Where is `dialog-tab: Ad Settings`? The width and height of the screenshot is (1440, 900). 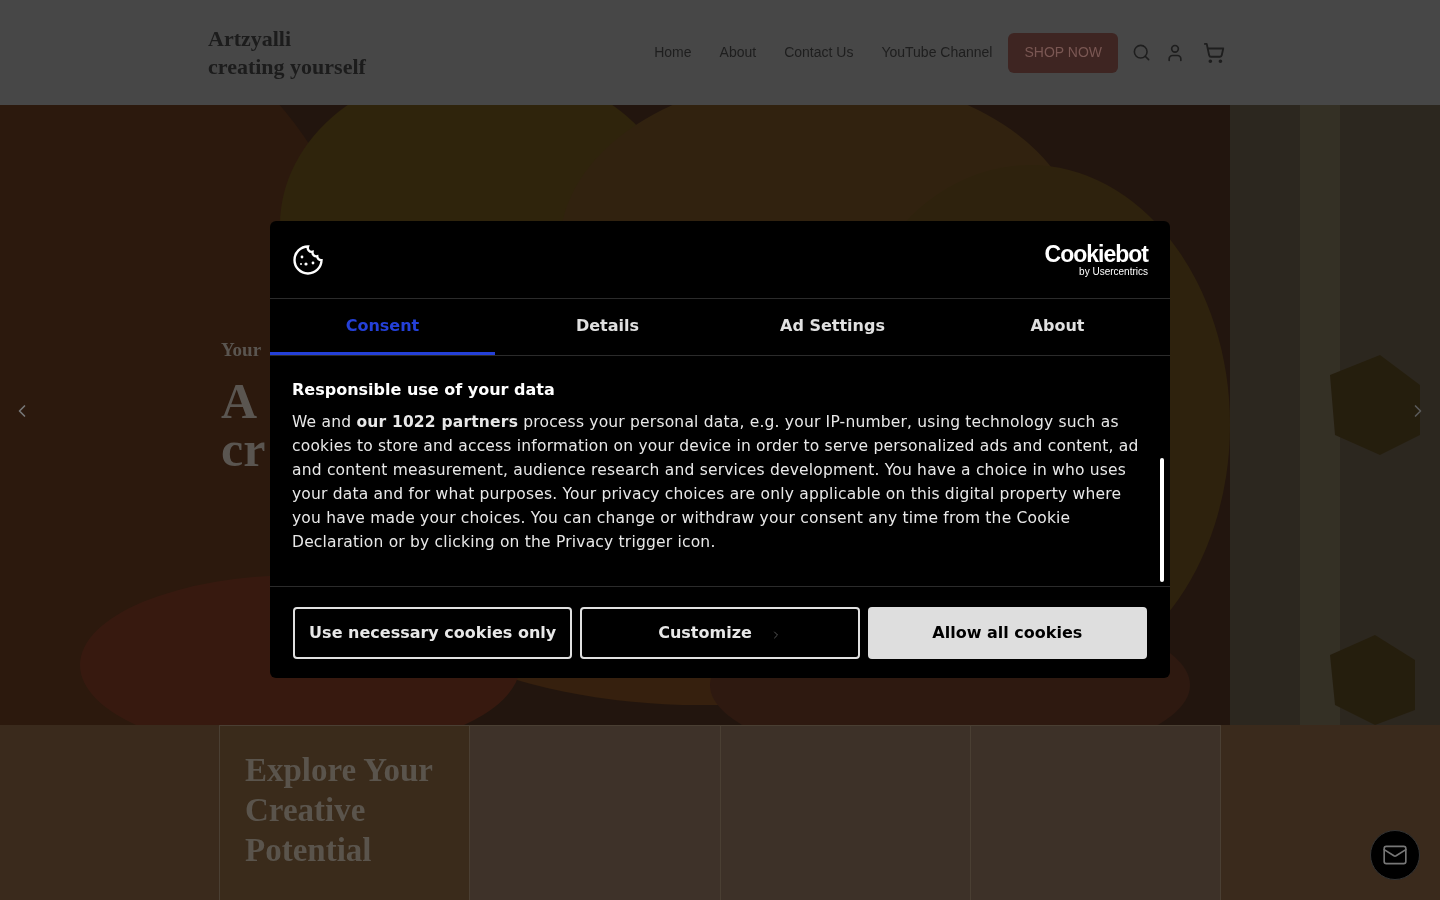 dialog-tab: Ad Settings is located at coordinates (832, 327).